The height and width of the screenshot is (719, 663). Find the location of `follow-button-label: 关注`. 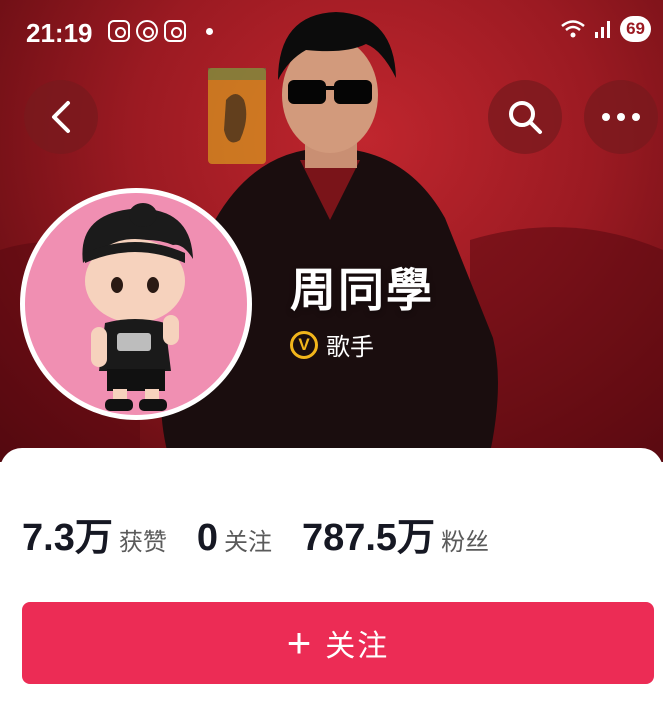

follow-button-label: 关注 is located at coordinates (357, 646).